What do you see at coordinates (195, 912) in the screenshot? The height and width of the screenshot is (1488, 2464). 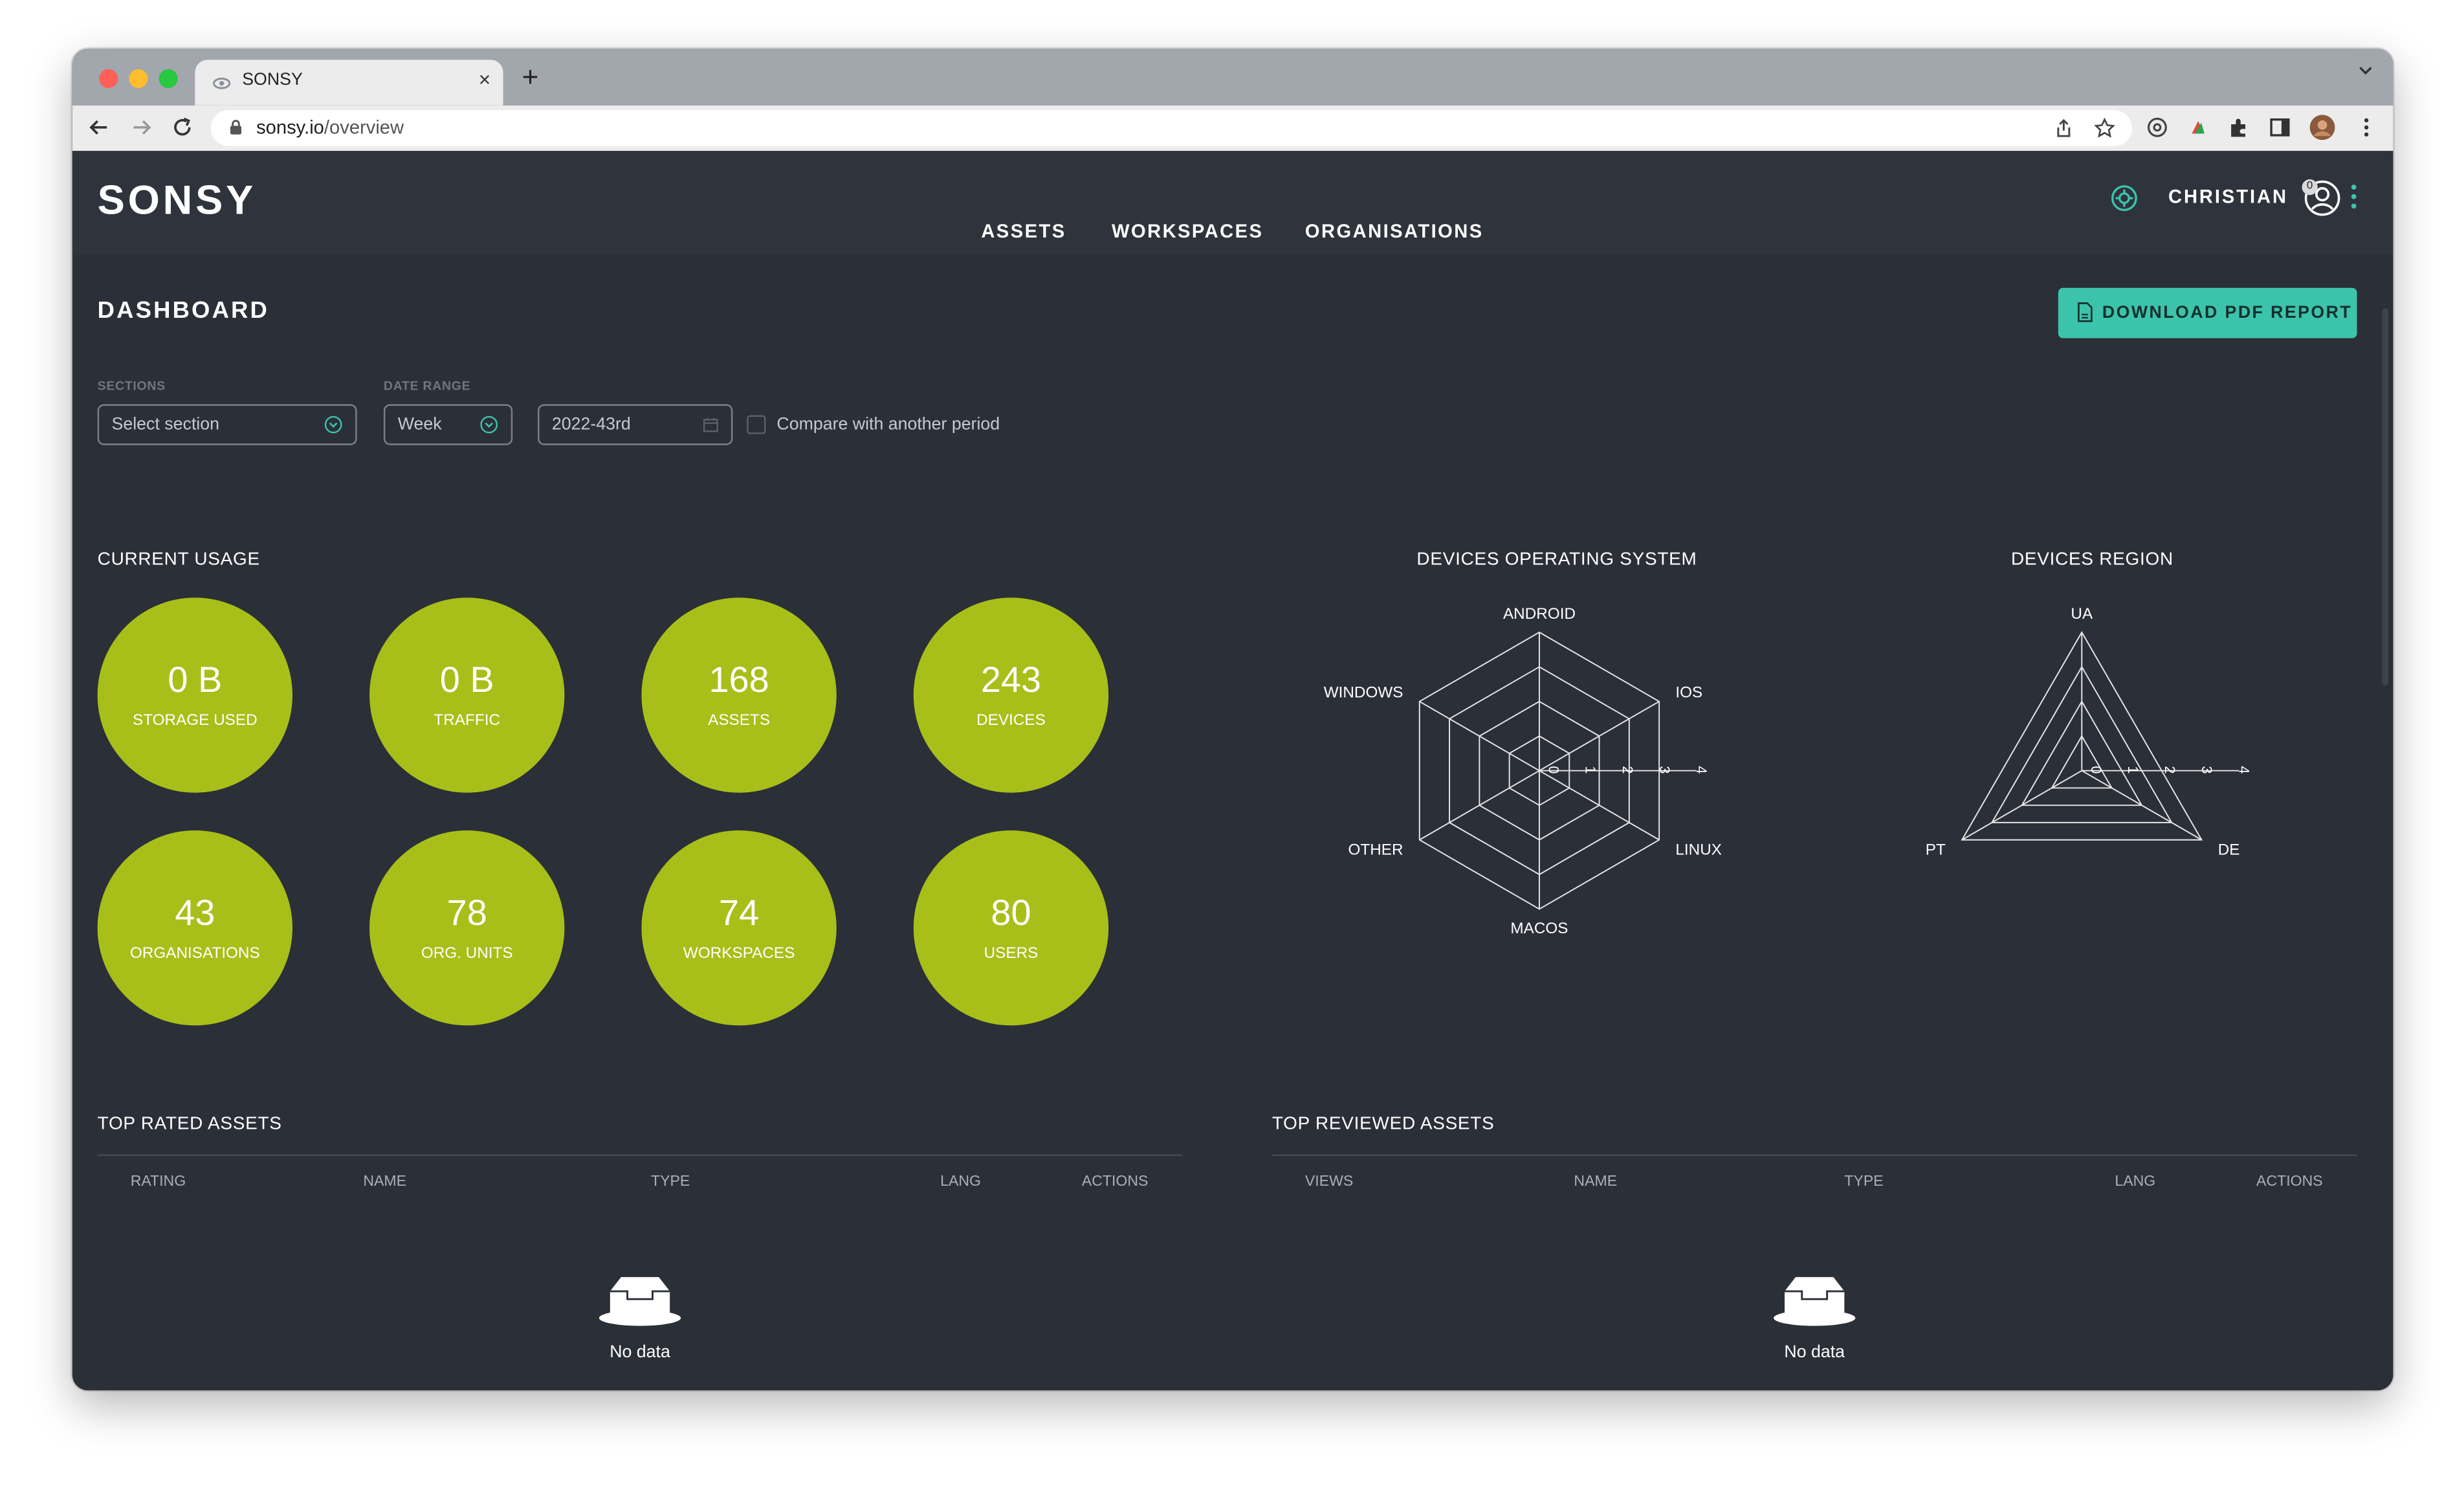 I see `usage-tile-value: 43` at bounding box center [195, 912].